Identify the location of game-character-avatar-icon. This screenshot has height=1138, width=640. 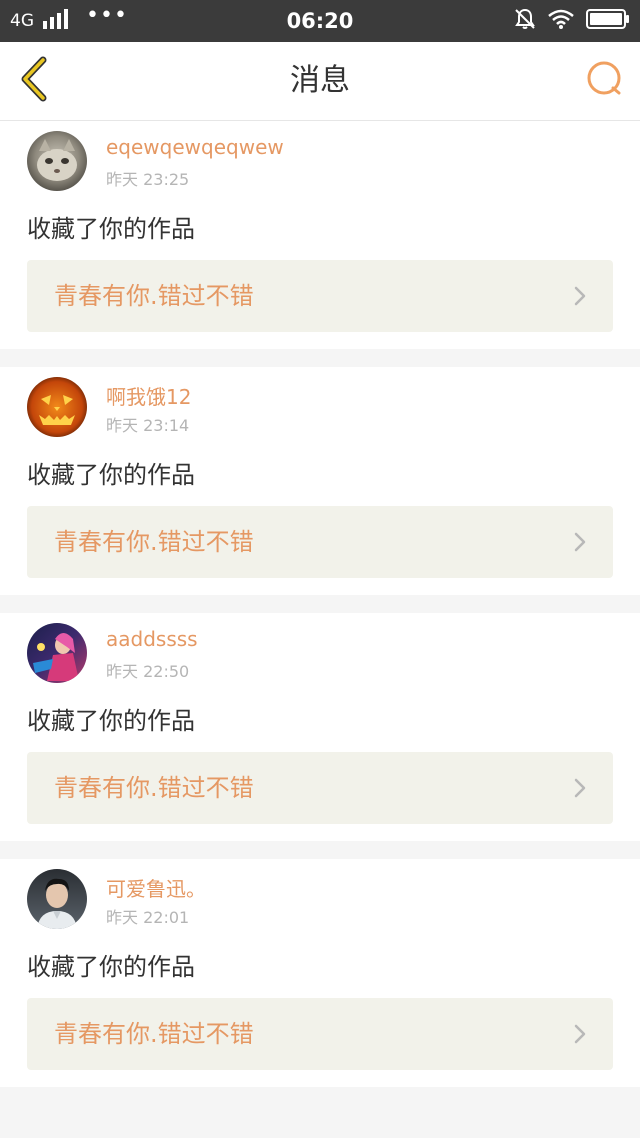
(57, 653).